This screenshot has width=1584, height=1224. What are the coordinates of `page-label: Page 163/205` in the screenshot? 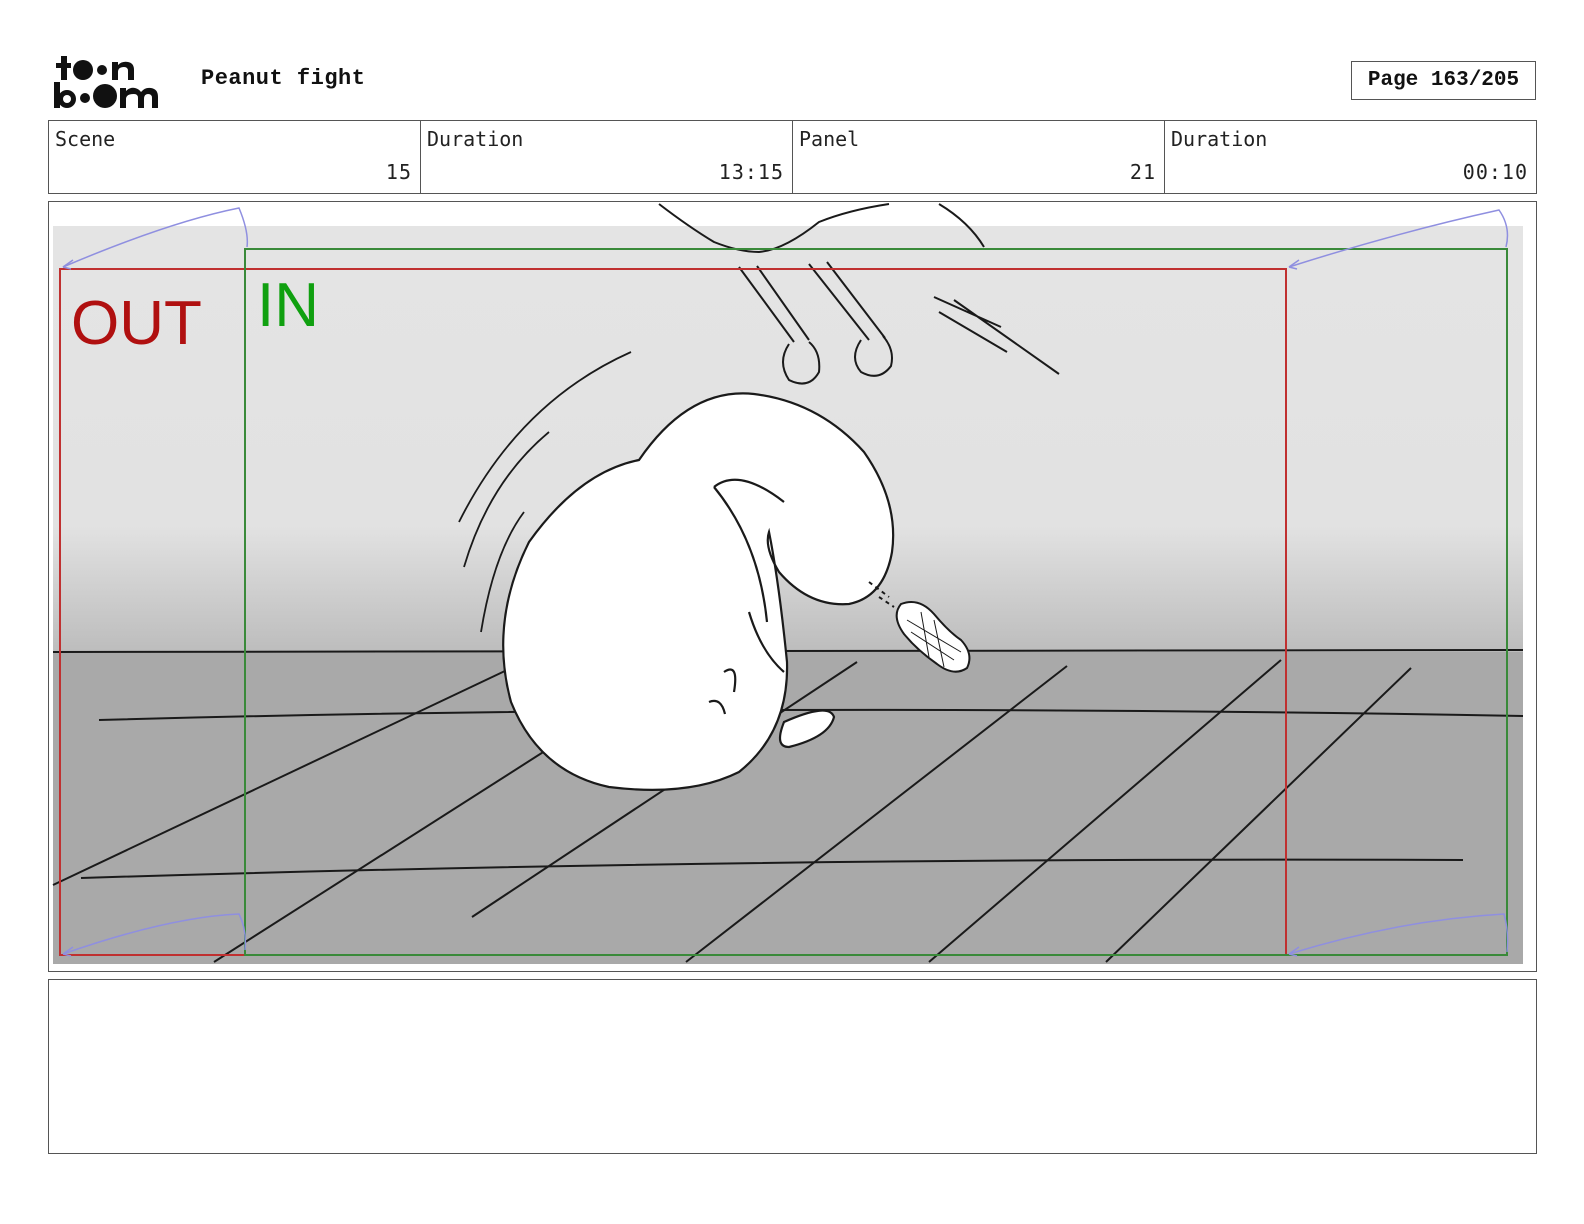 It's located at (1443, 80).